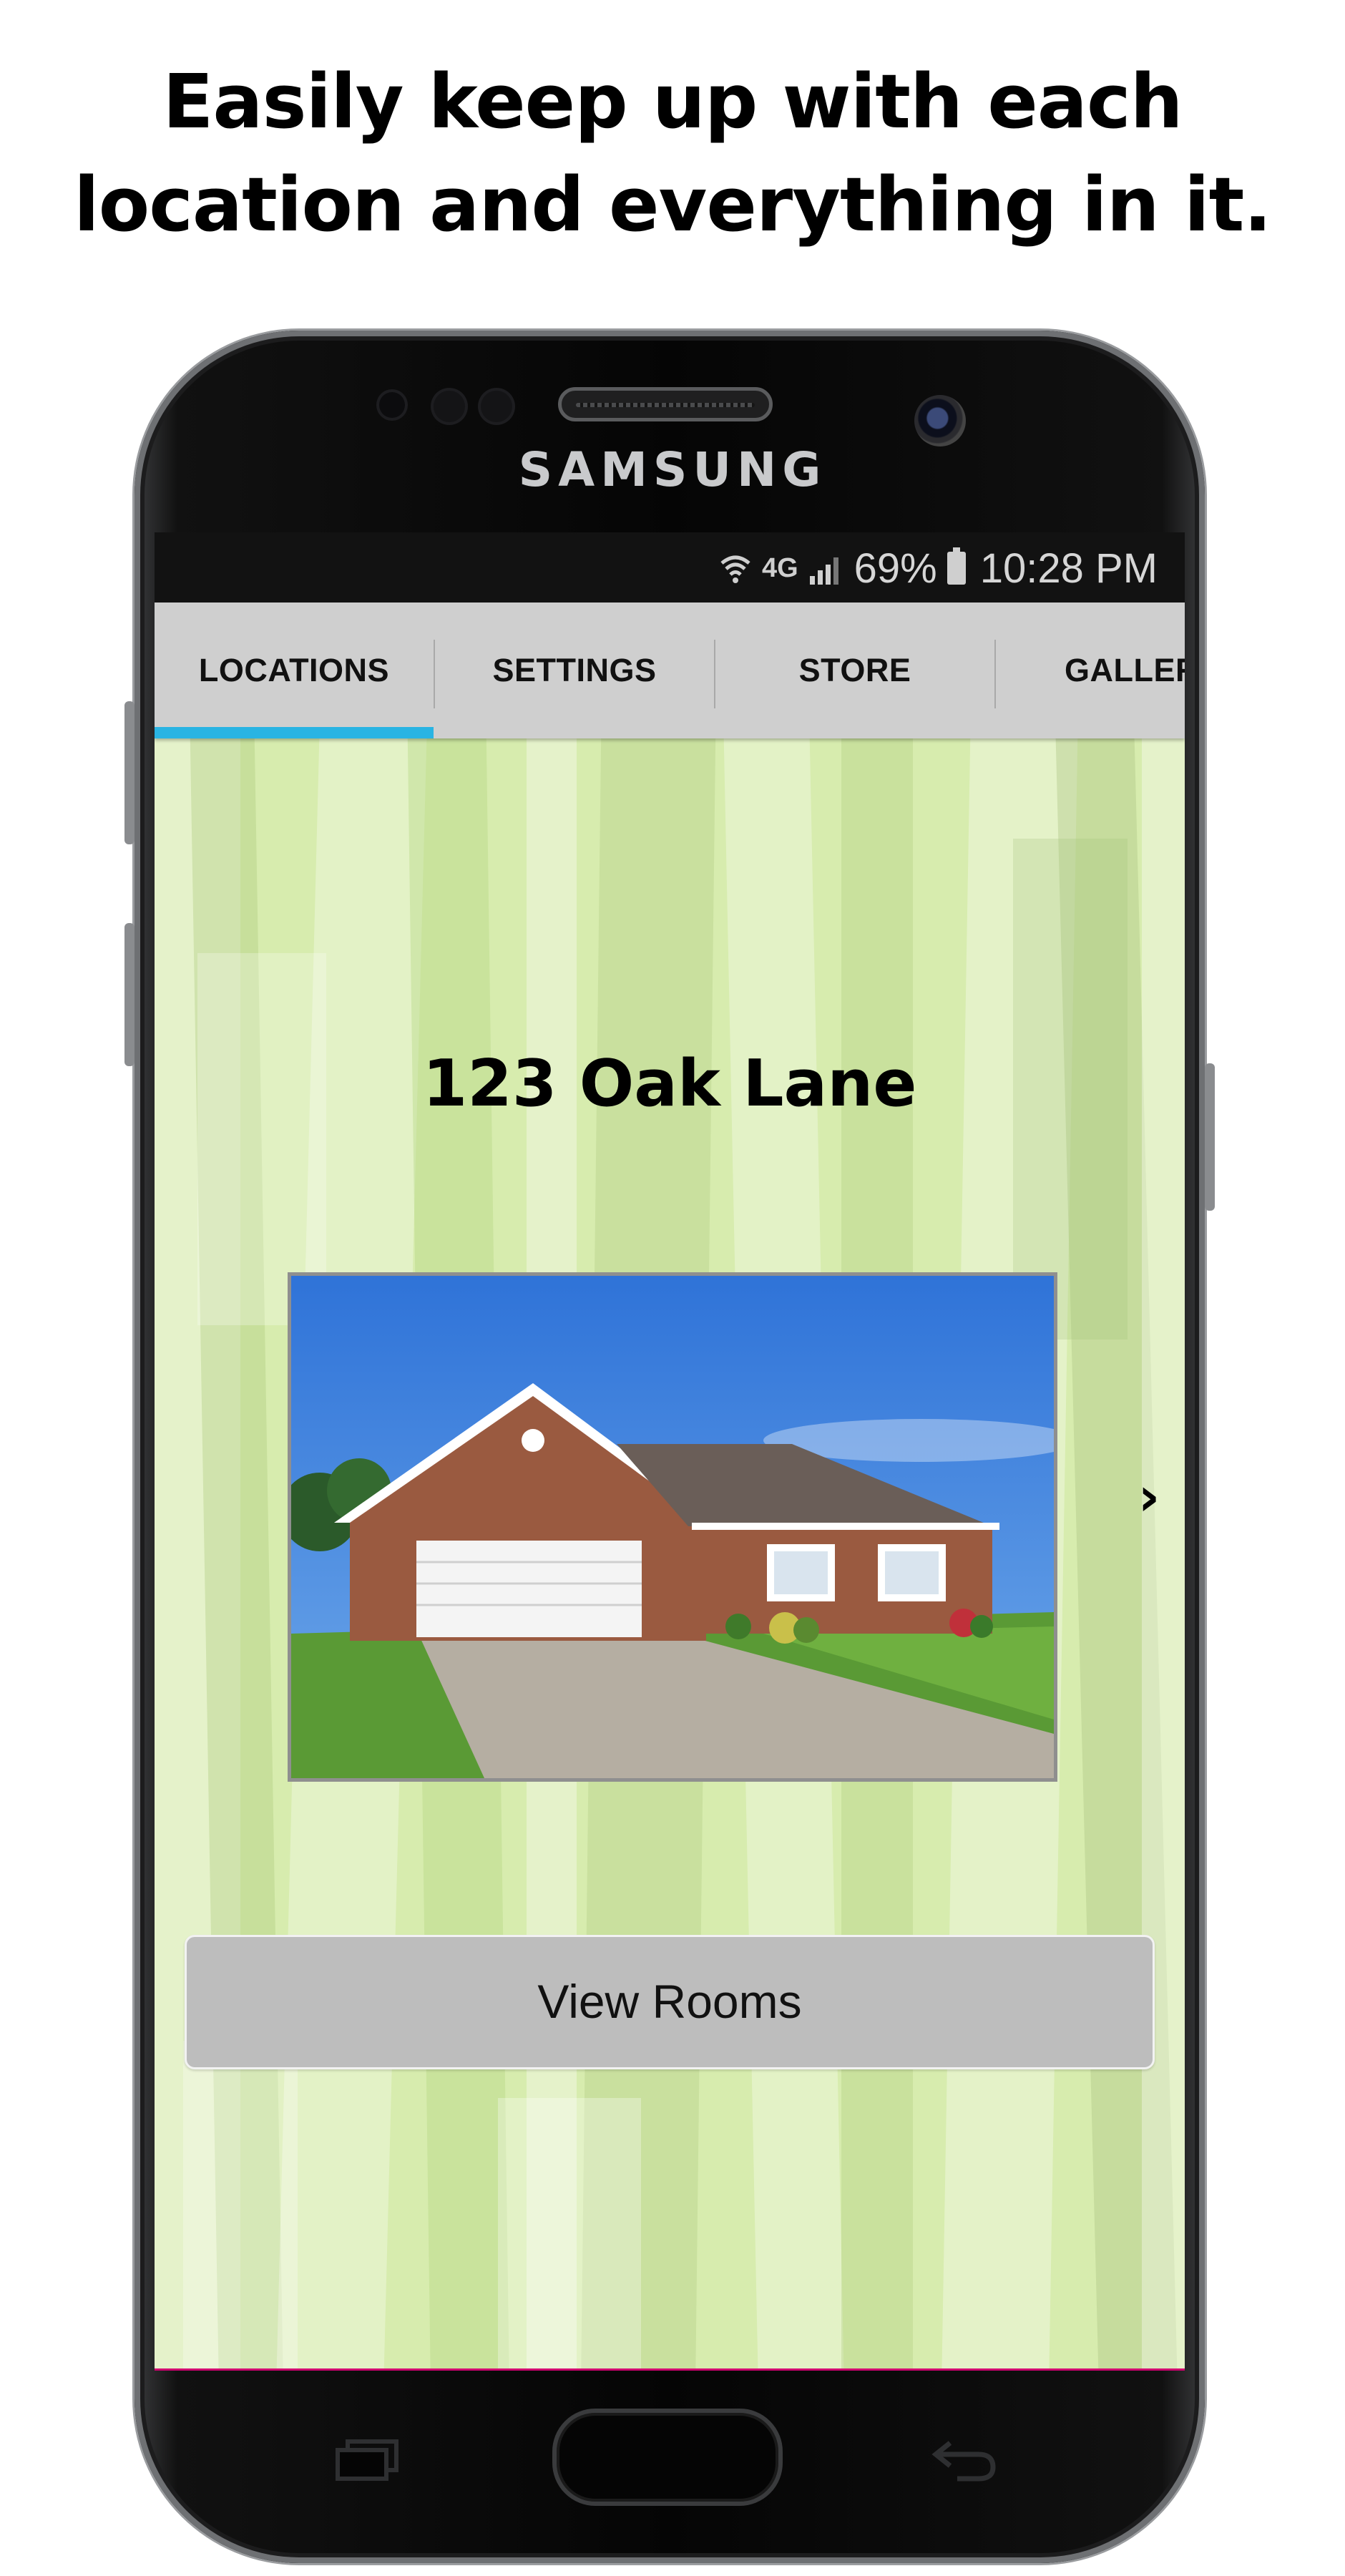 The width and height of the screenshot is (1345, 2576). Describe the element at coordinates (670, 2369) in the screenshot. I see `screen-bottom-edge` at that location.